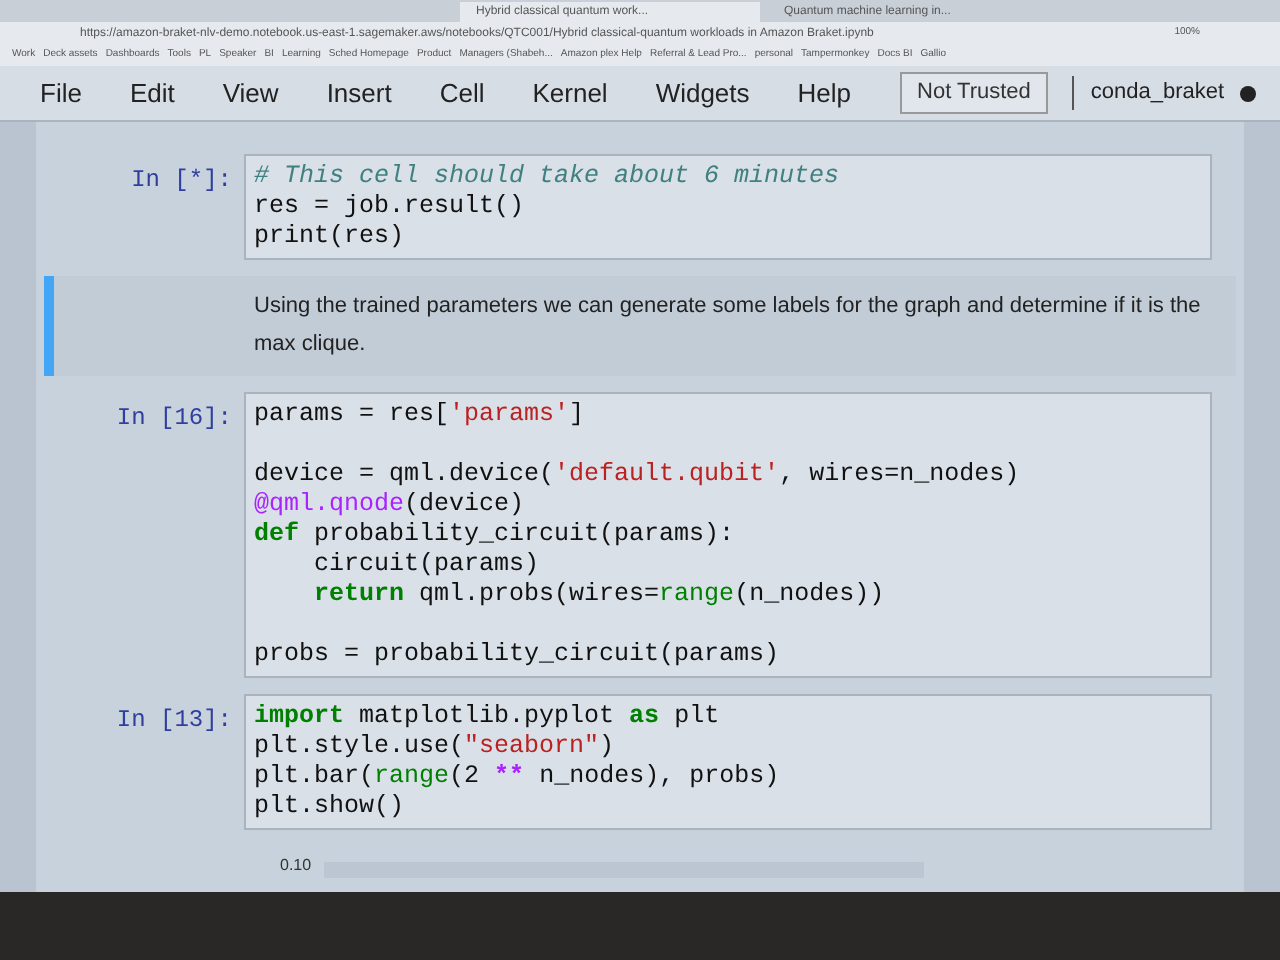 The height and width of the screenshot is (960, 1280). Describe the element at coordinates (1148, 93) in the screenshot. I see `kernel-name: conda_braket` at that location.